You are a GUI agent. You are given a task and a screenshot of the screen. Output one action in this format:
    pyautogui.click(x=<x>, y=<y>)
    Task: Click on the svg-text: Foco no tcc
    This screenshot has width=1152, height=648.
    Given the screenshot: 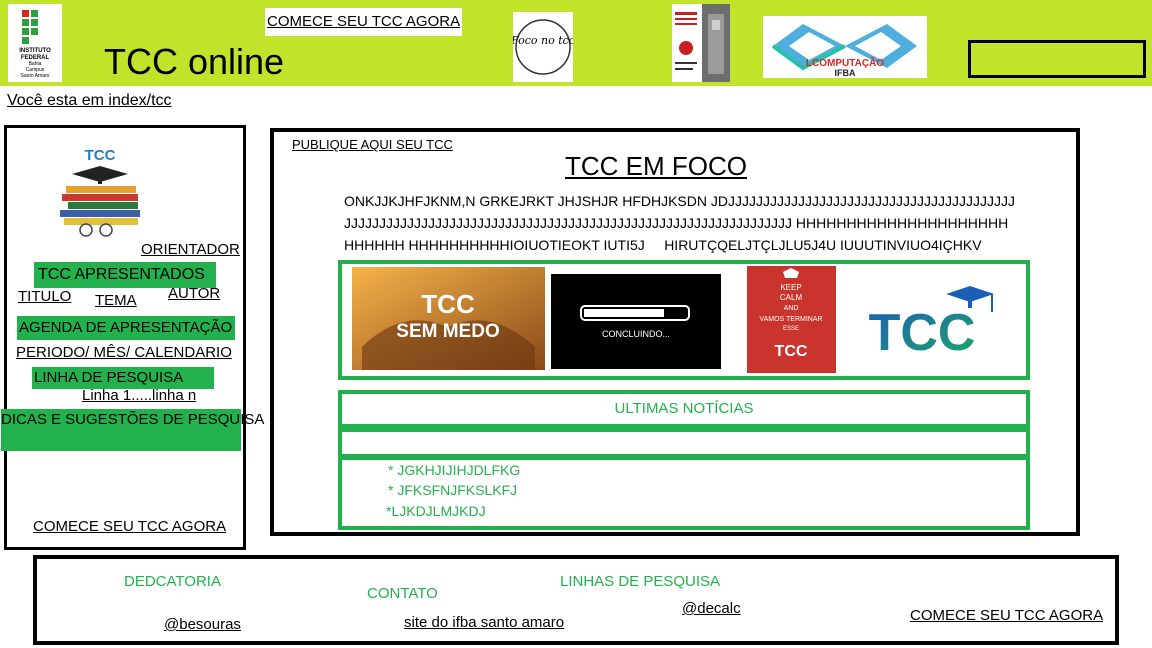 What is the action you would take?
    pyautogui.click(x=543, y=40)
    